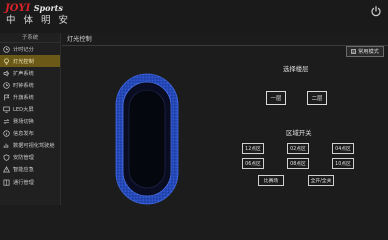  I want to click on logo-subtitle: 中 体 明 安, so click(38, 20).